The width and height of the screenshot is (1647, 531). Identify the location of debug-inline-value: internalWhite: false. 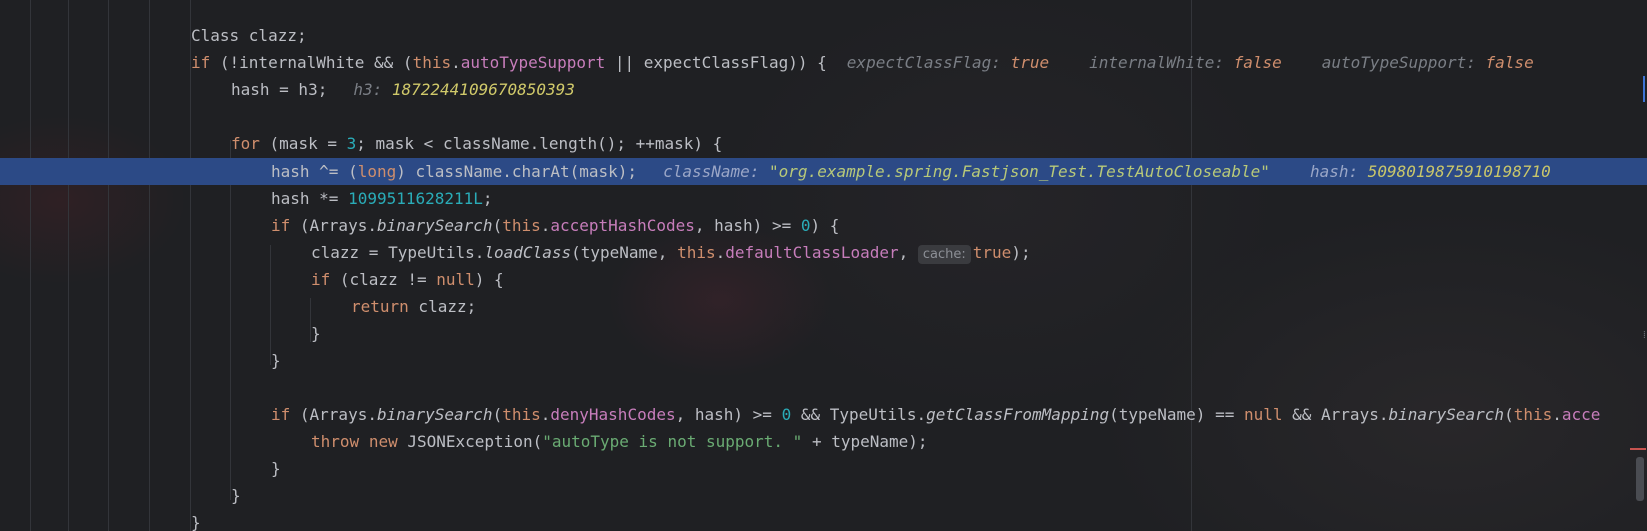
(1185, 62).